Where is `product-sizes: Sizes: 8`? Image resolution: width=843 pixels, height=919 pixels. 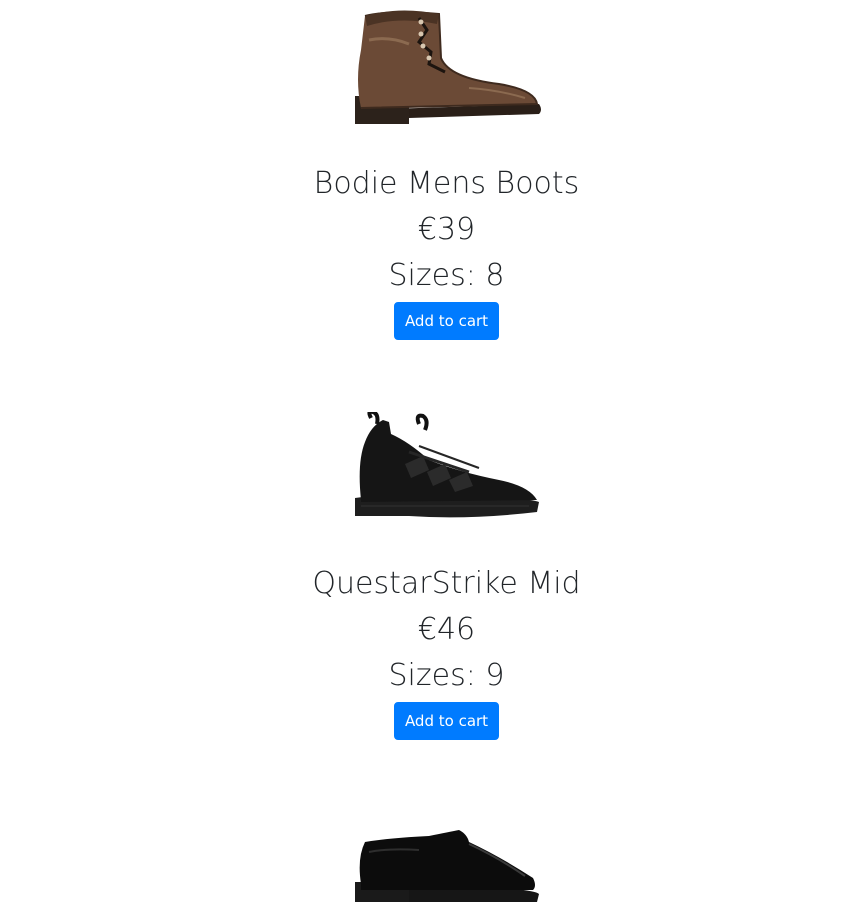
product-sizes: Sizes: 8 is located at coordinates (446, 275).